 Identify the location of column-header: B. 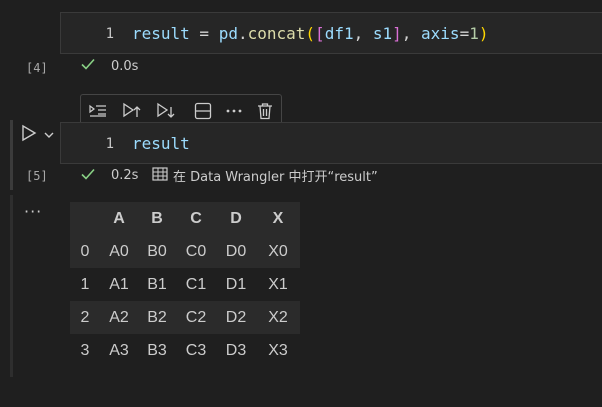
(157, 218).